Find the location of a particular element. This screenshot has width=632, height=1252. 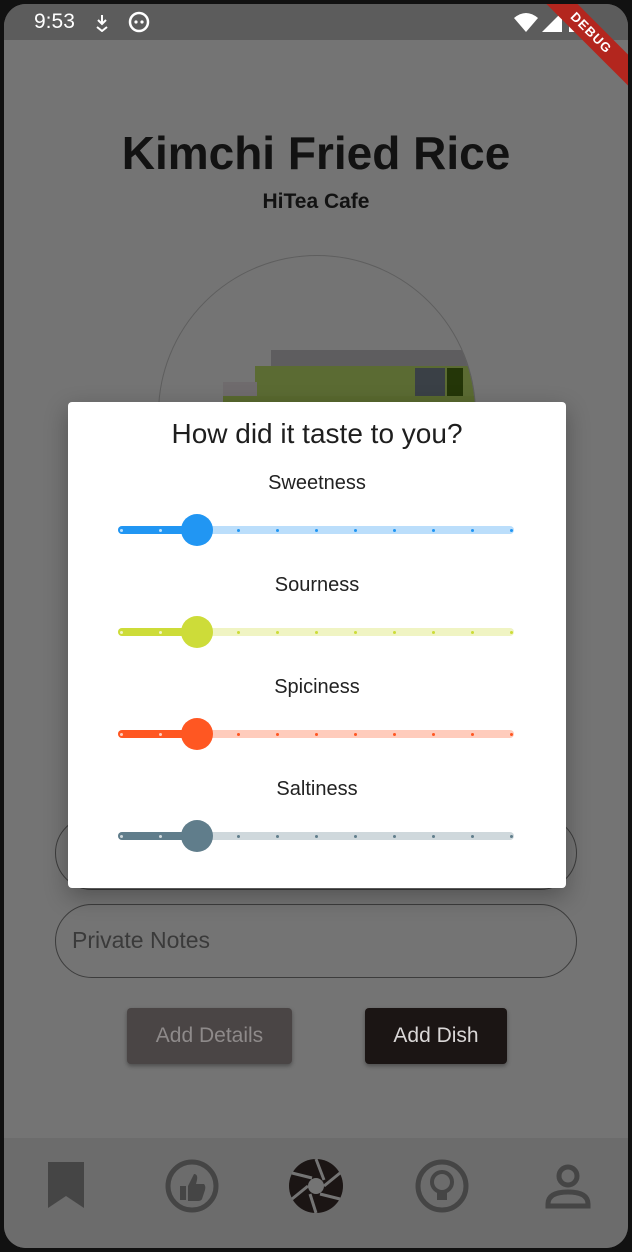

person-icon is located at coordinates (568, 1186).